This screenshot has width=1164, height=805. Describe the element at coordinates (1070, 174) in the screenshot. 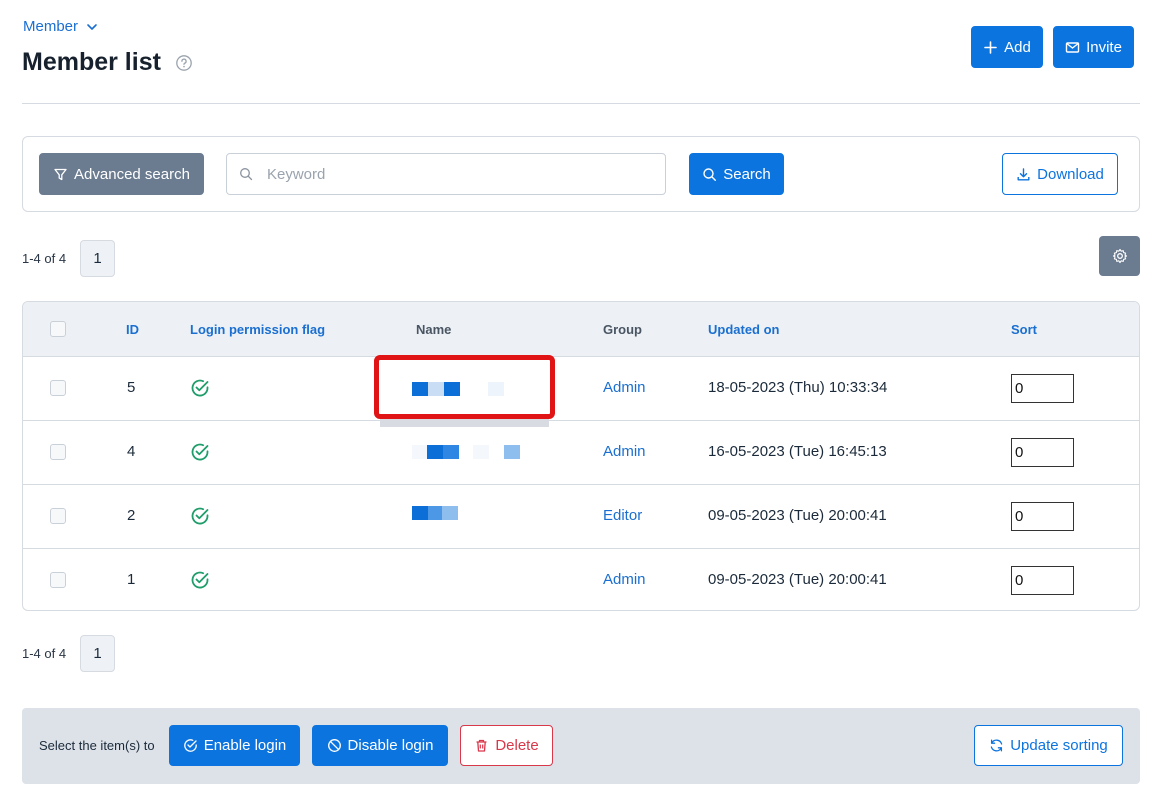

I see `download-button-label: Download` at that location.